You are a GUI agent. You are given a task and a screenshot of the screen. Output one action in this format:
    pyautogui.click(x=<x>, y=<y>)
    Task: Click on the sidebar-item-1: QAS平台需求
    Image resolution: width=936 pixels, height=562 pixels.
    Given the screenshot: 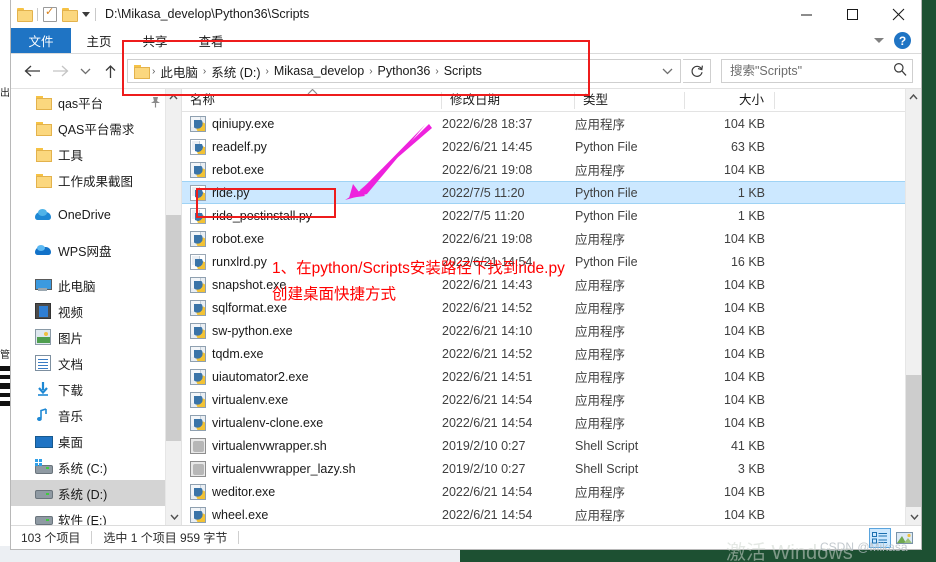 What is the action you would take?
    pyautogui.click(x=96, y=128)
    